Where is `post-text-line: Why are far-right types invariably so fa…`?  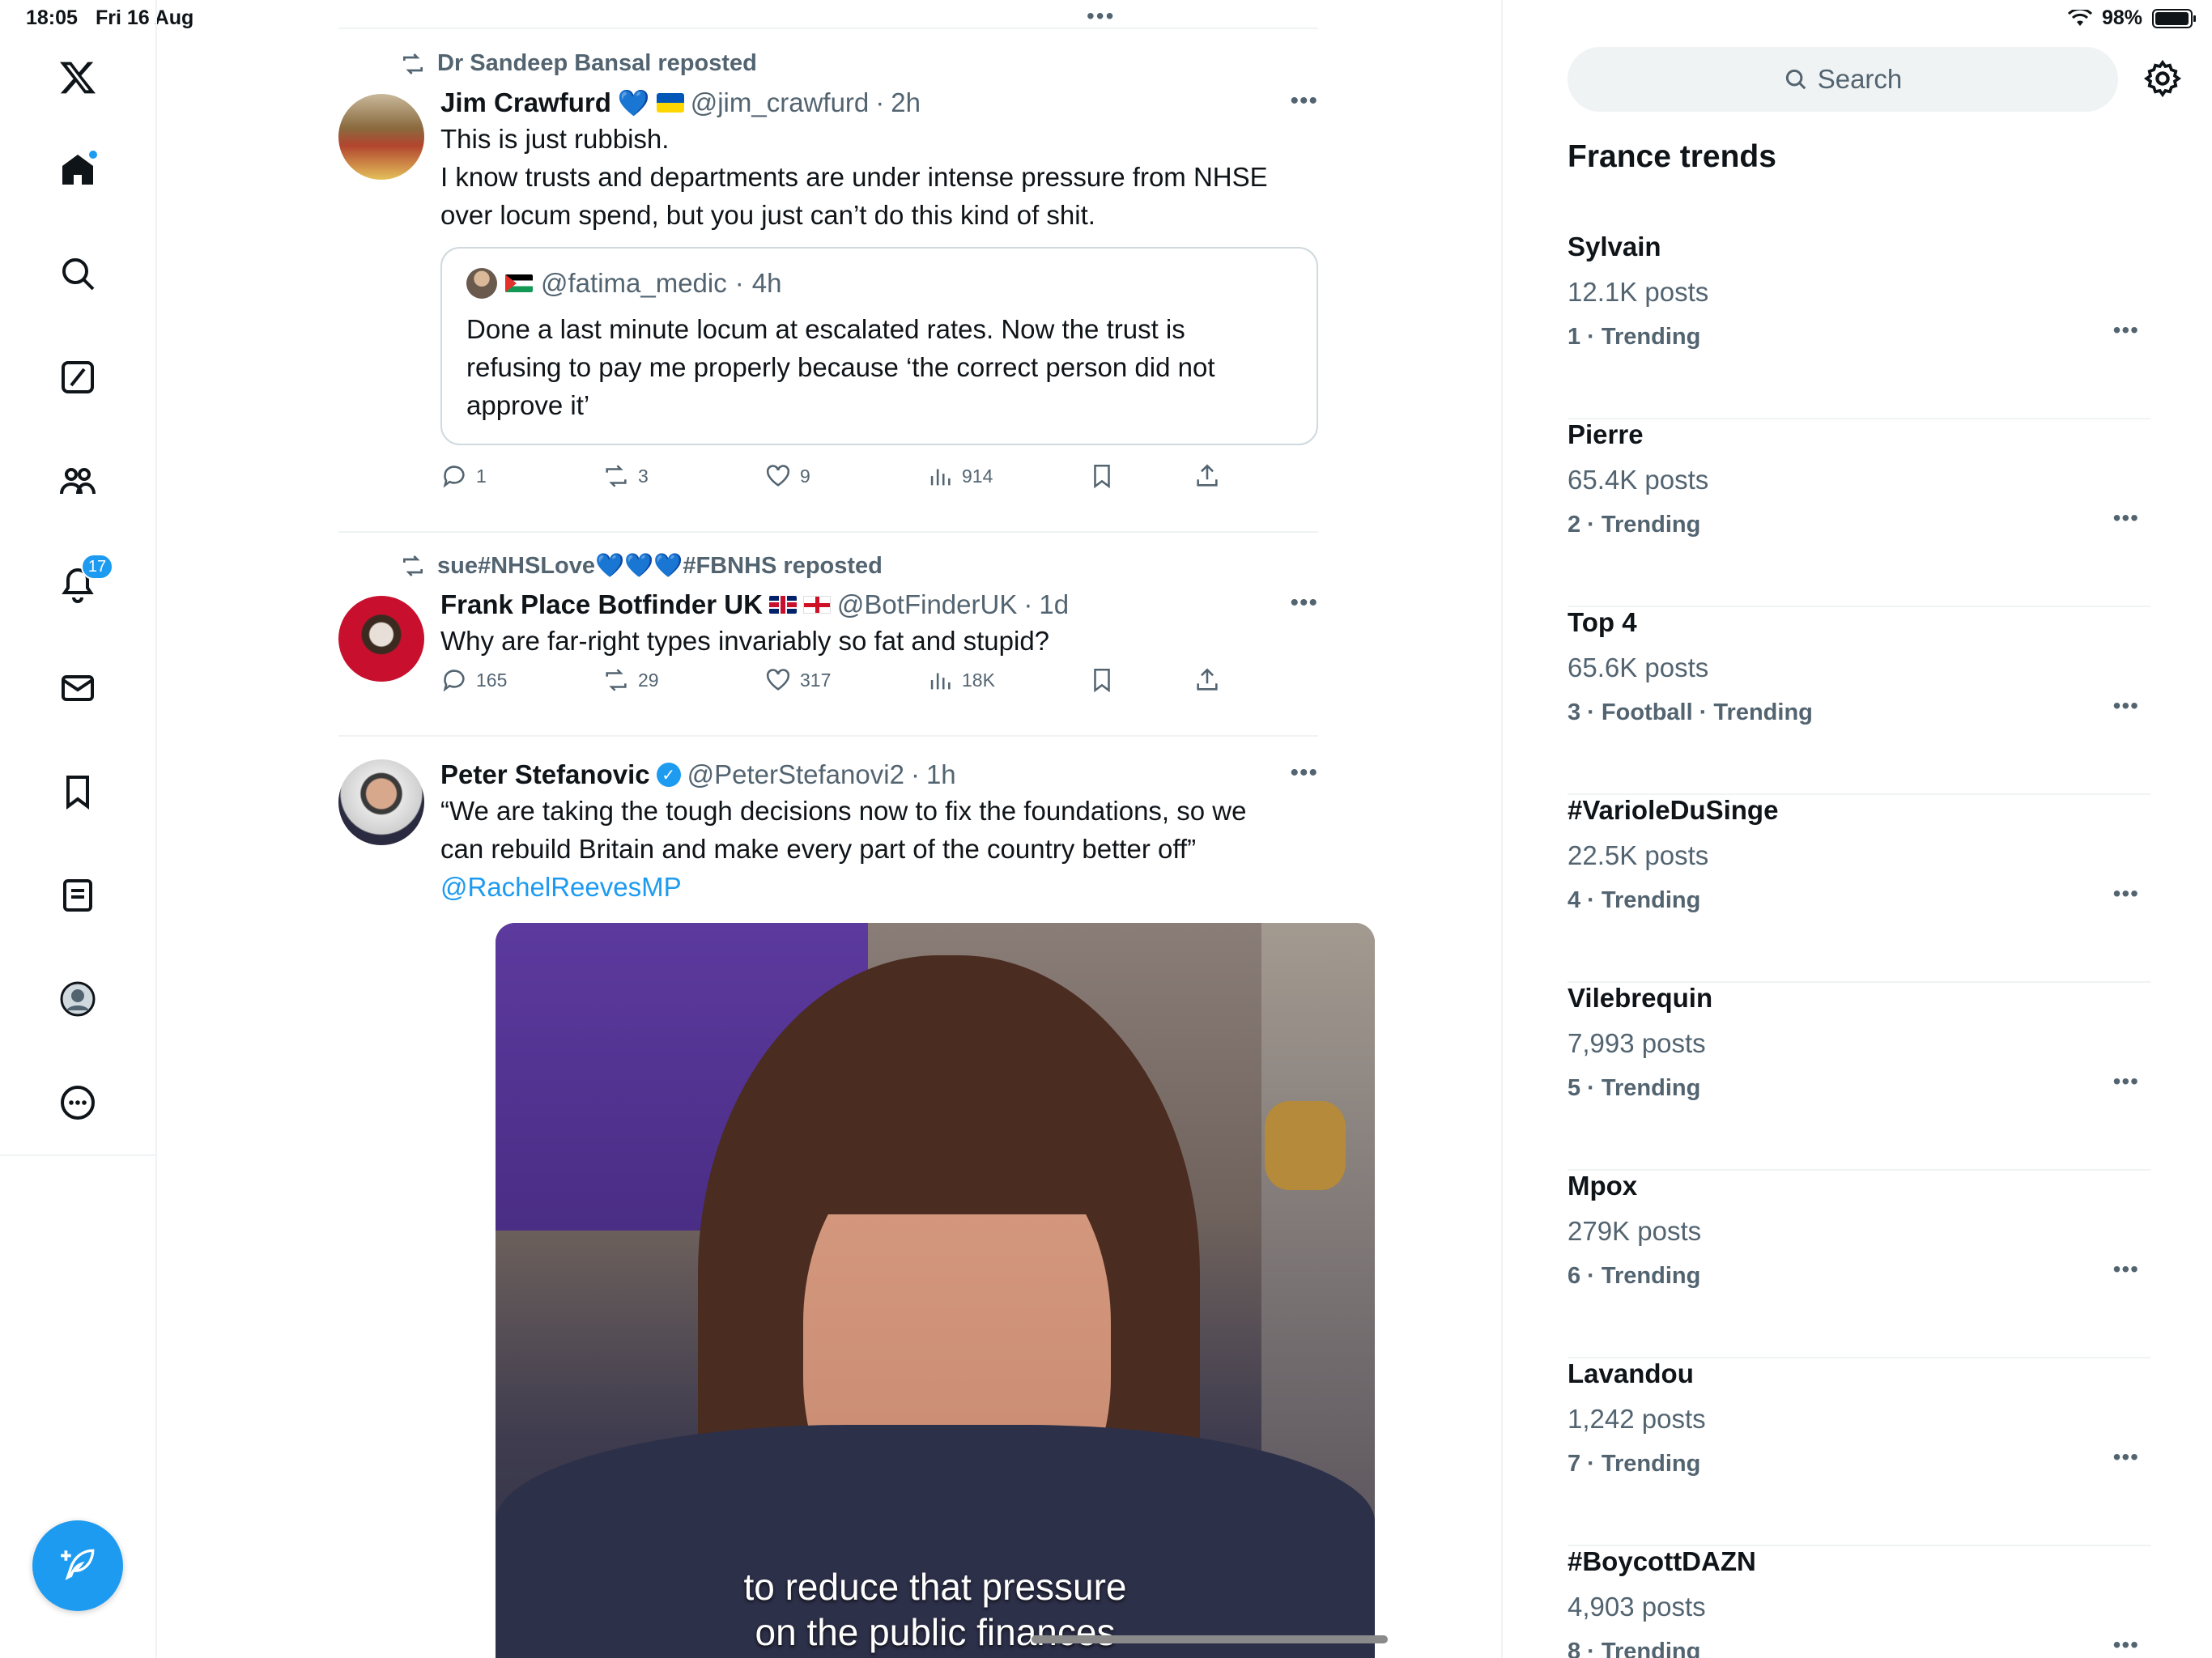 post-text-line: Why are far-right types invariably so fa… is located at coordinates (745, 641).